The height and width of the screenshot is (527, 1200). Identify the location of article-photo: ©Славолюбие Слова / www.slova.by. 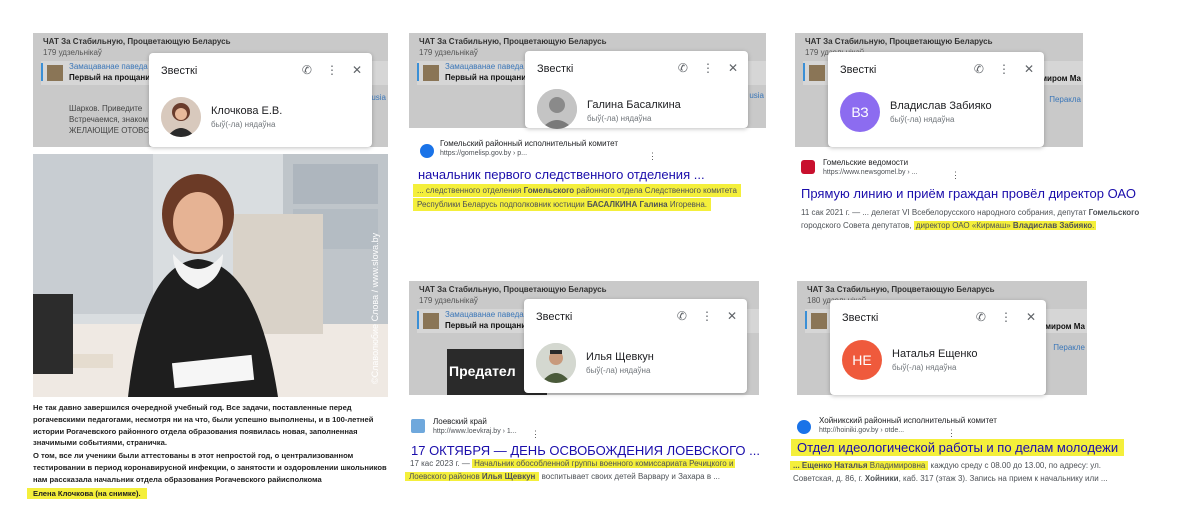
(210, 275).